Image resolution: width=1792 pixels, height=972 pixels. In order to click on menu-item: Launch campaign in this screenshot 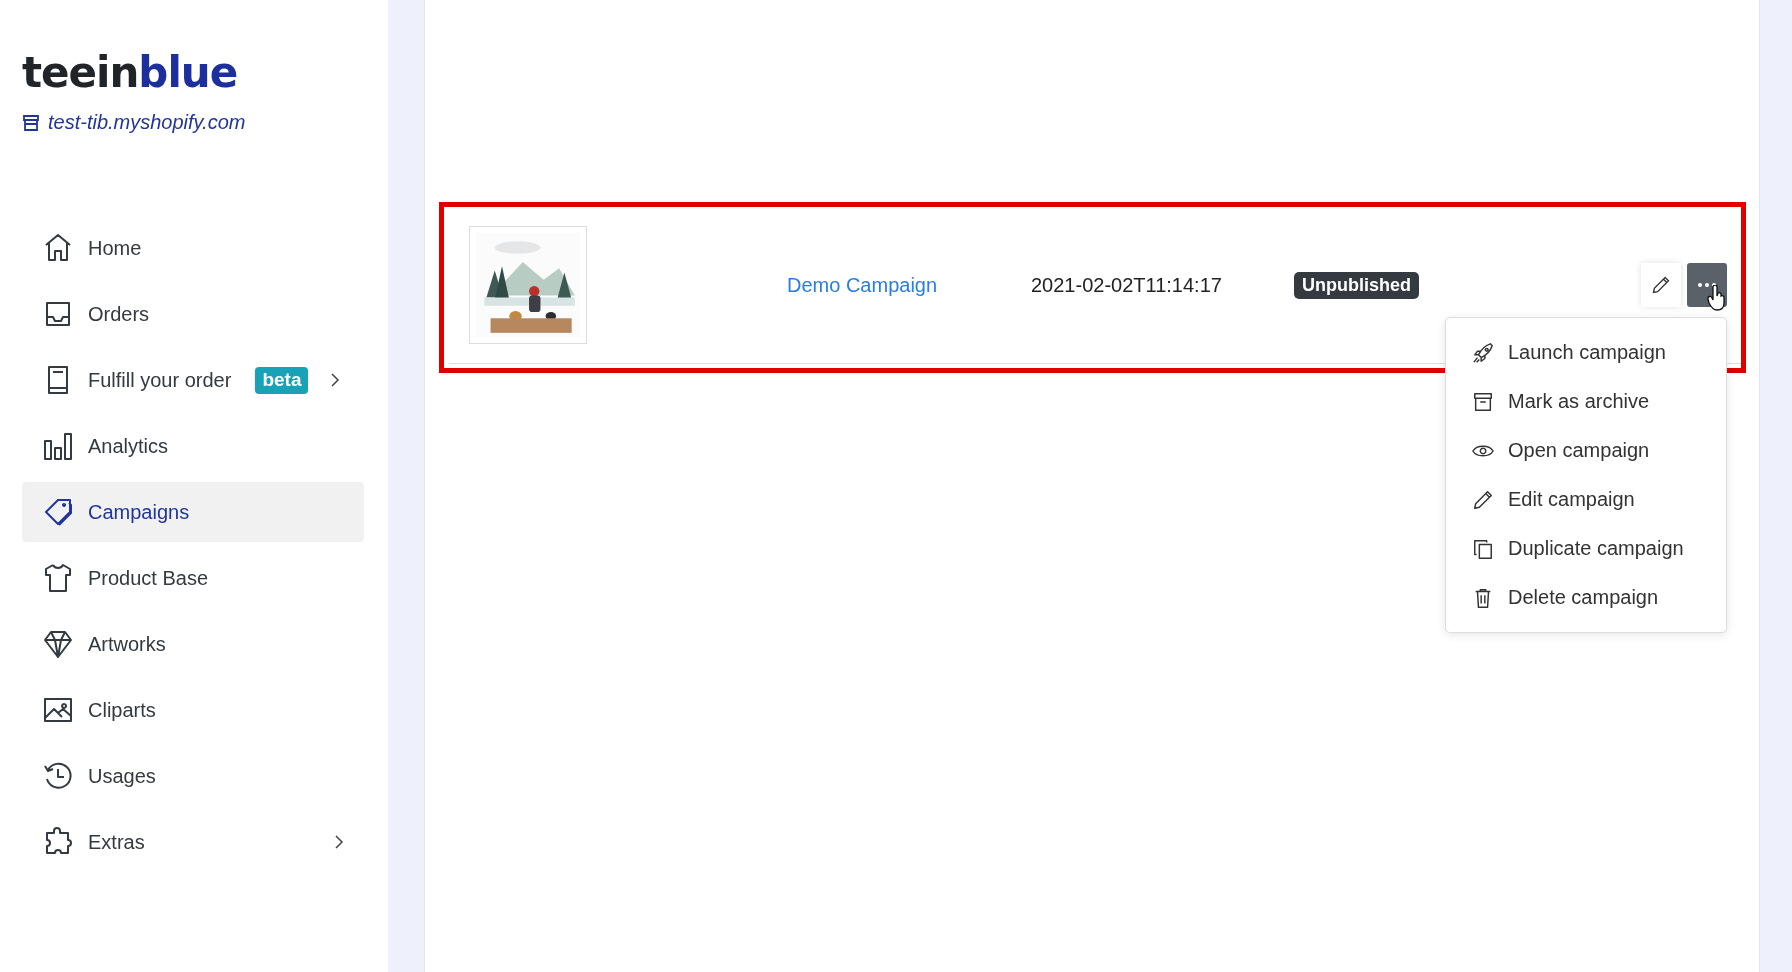, I will do `click(1586, 352)`.